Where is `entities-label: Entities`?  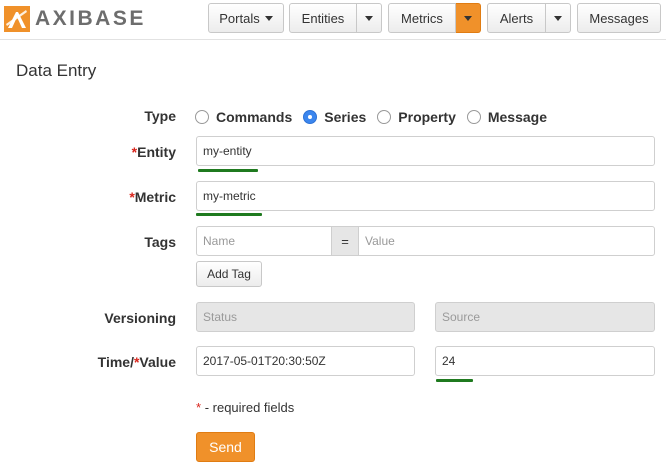 entities-label: Entities is located at coordinates (323, 18).